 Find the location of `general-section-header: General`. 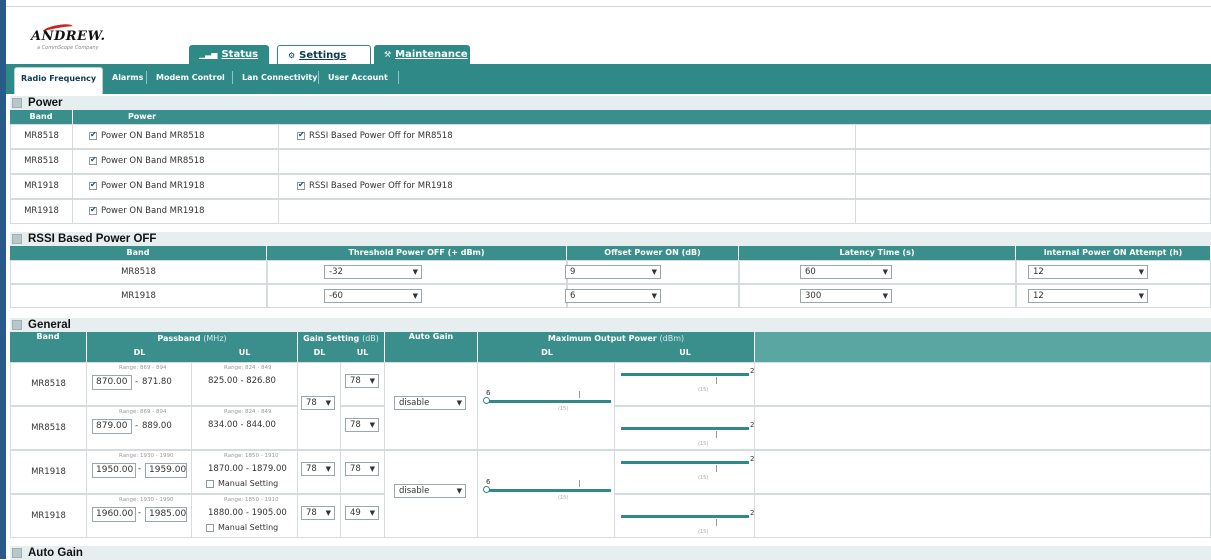

general-section-header: General is located at coordinates (610, 325).